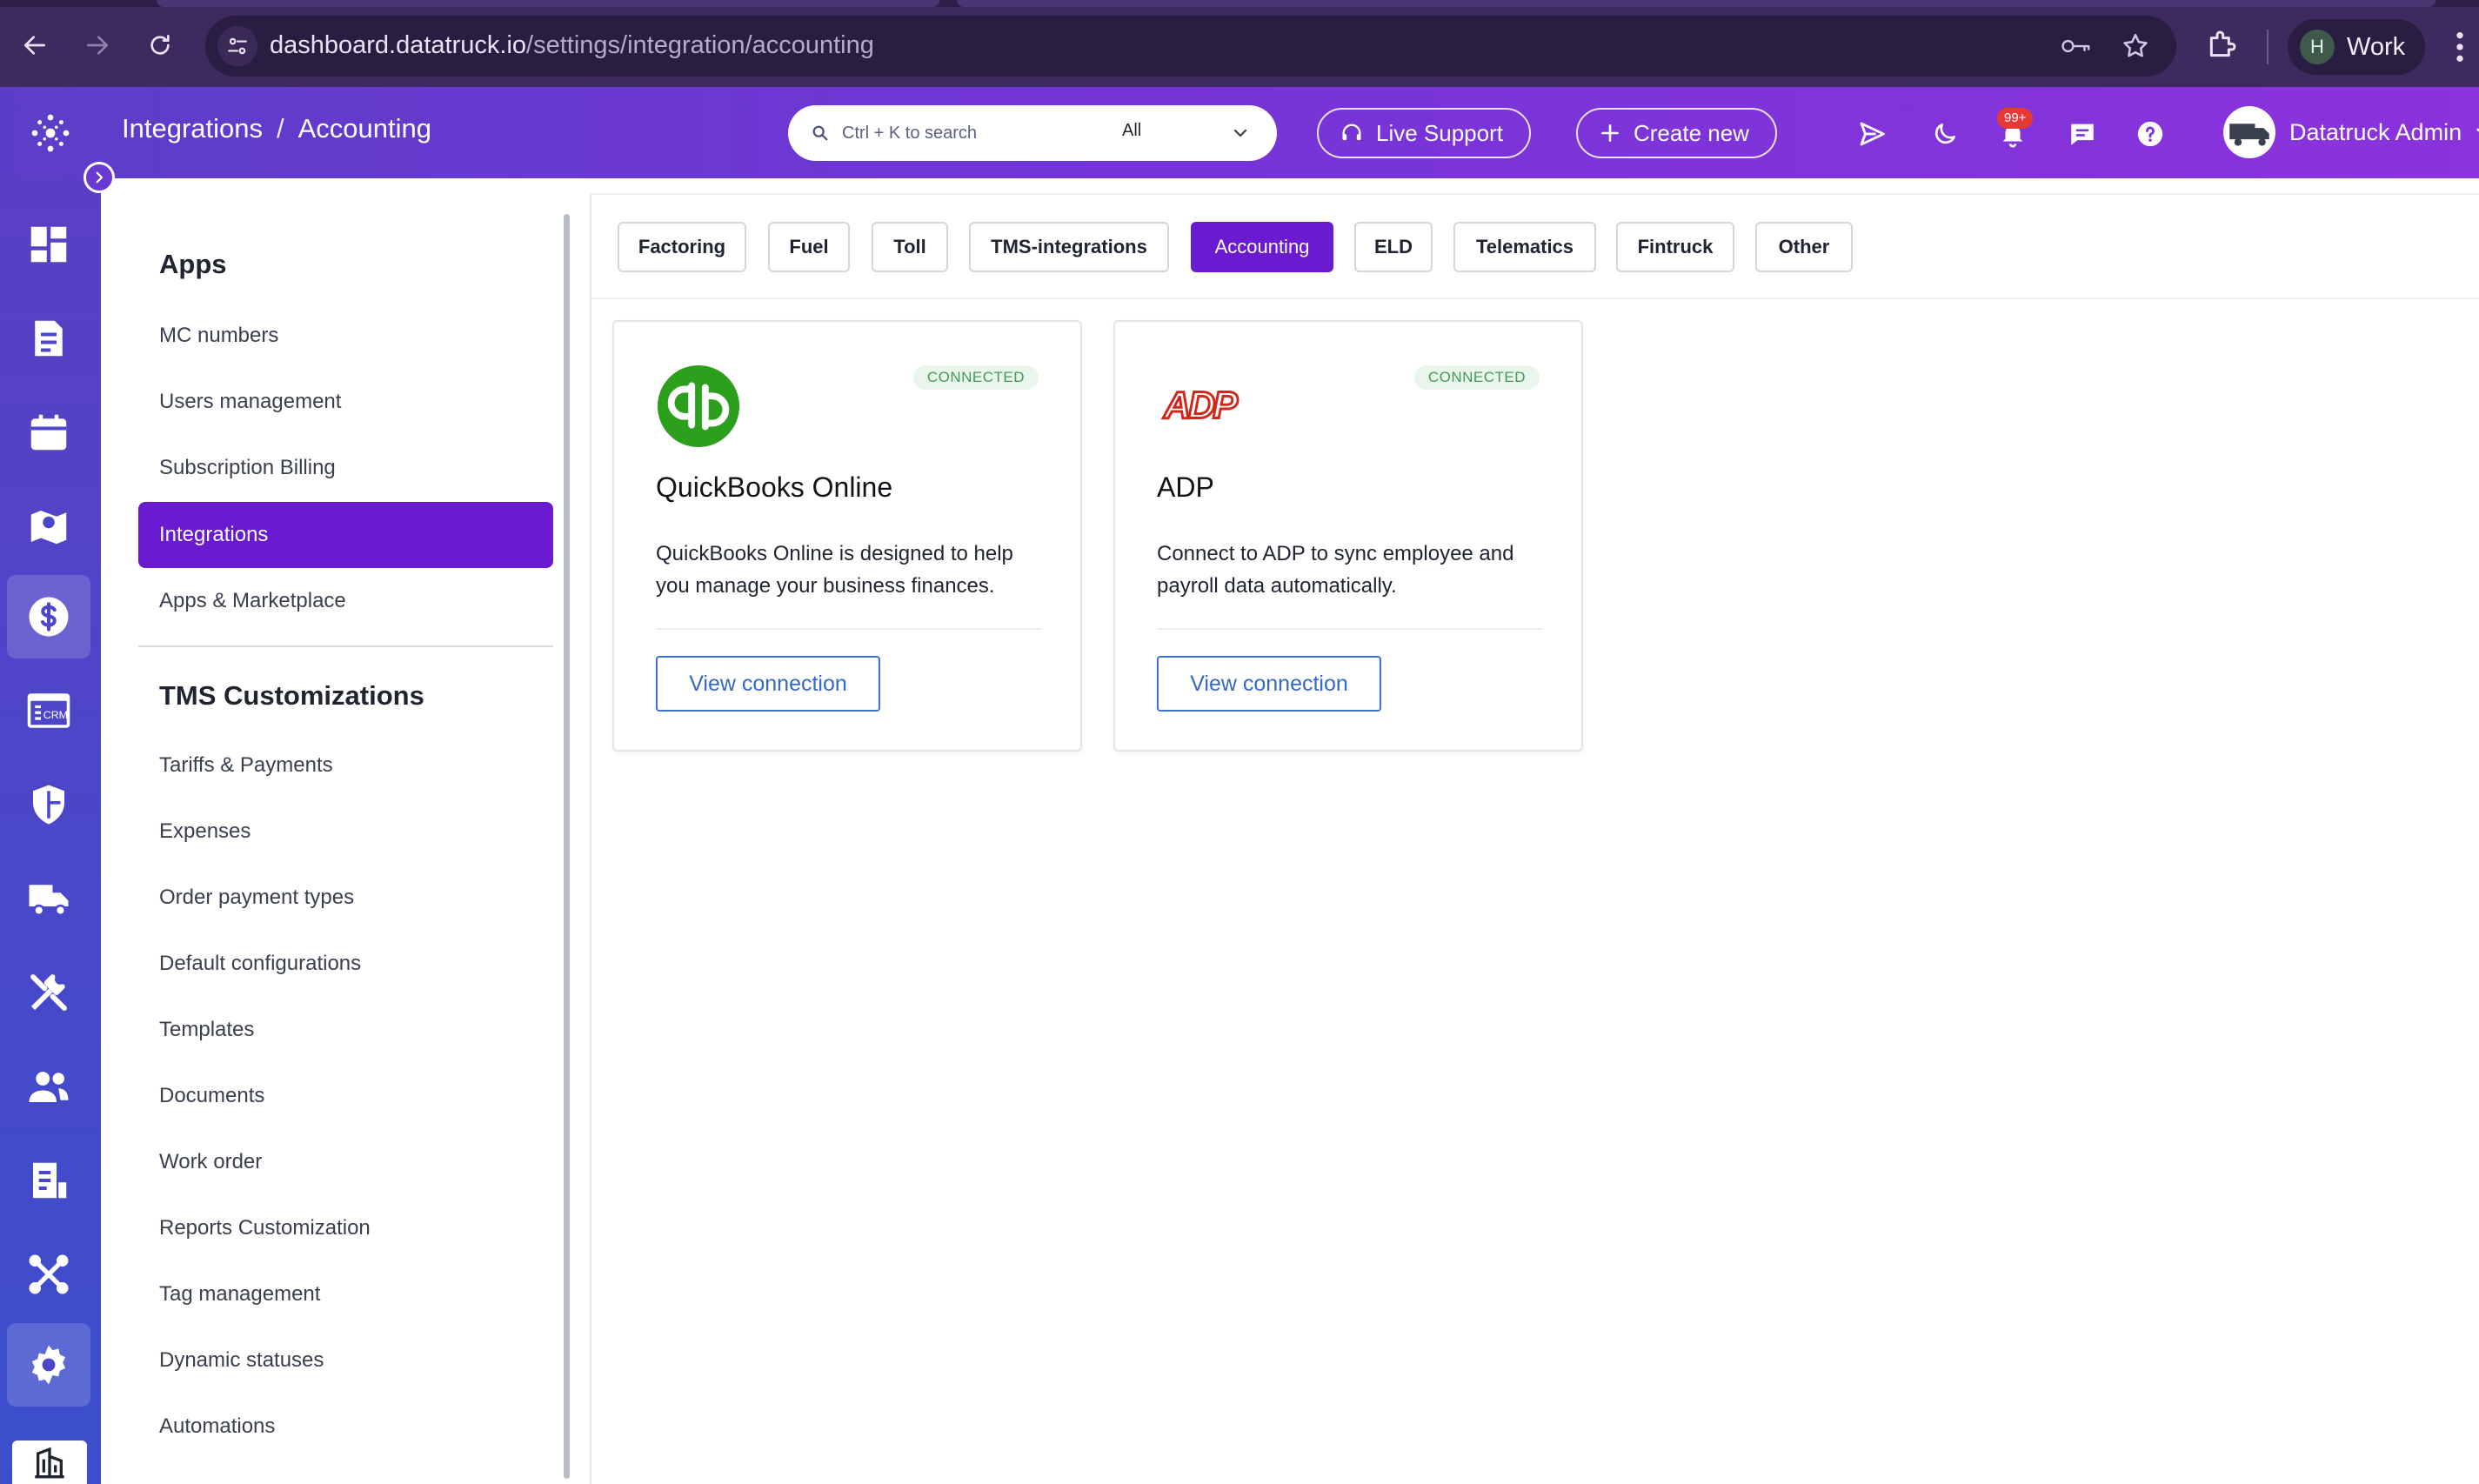 This screenshot has height=1484, width=2479. I want to click on nav-integrations, so click(48, 1275).